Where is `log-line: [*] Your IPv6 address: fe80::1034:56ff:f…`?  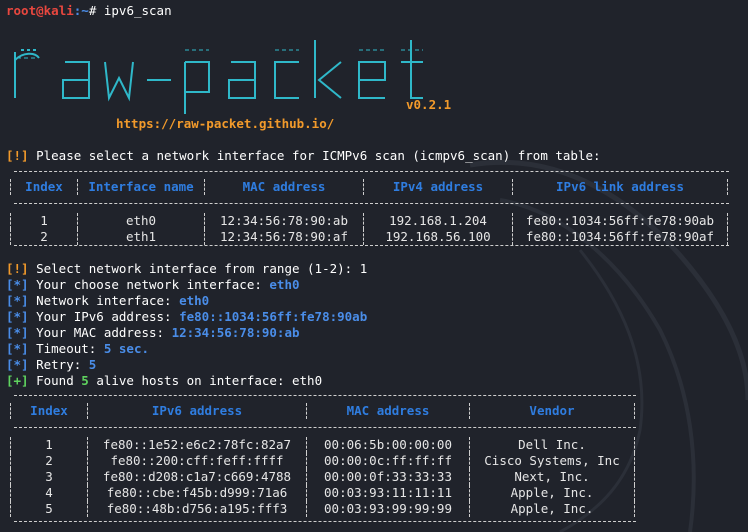
log-line: [*] Your IPv6 address: fe80::1034:56ff:f… is located at coordinates (186, 317).